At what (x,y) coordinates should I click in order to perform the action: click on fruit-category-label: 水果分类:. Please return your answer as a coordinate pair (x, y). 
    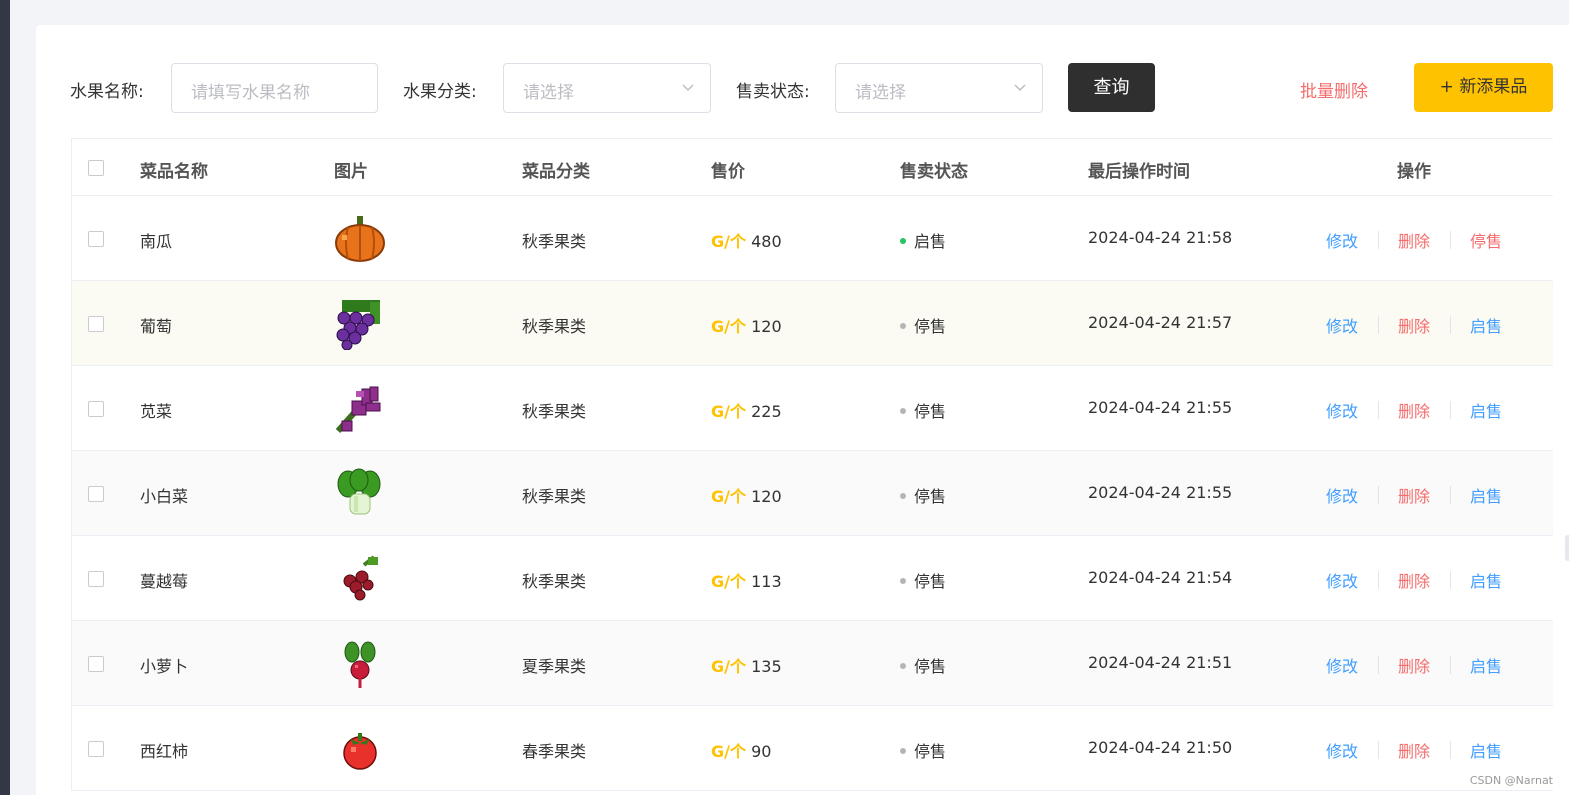
    Looking at the image, I should click on (440, 92).